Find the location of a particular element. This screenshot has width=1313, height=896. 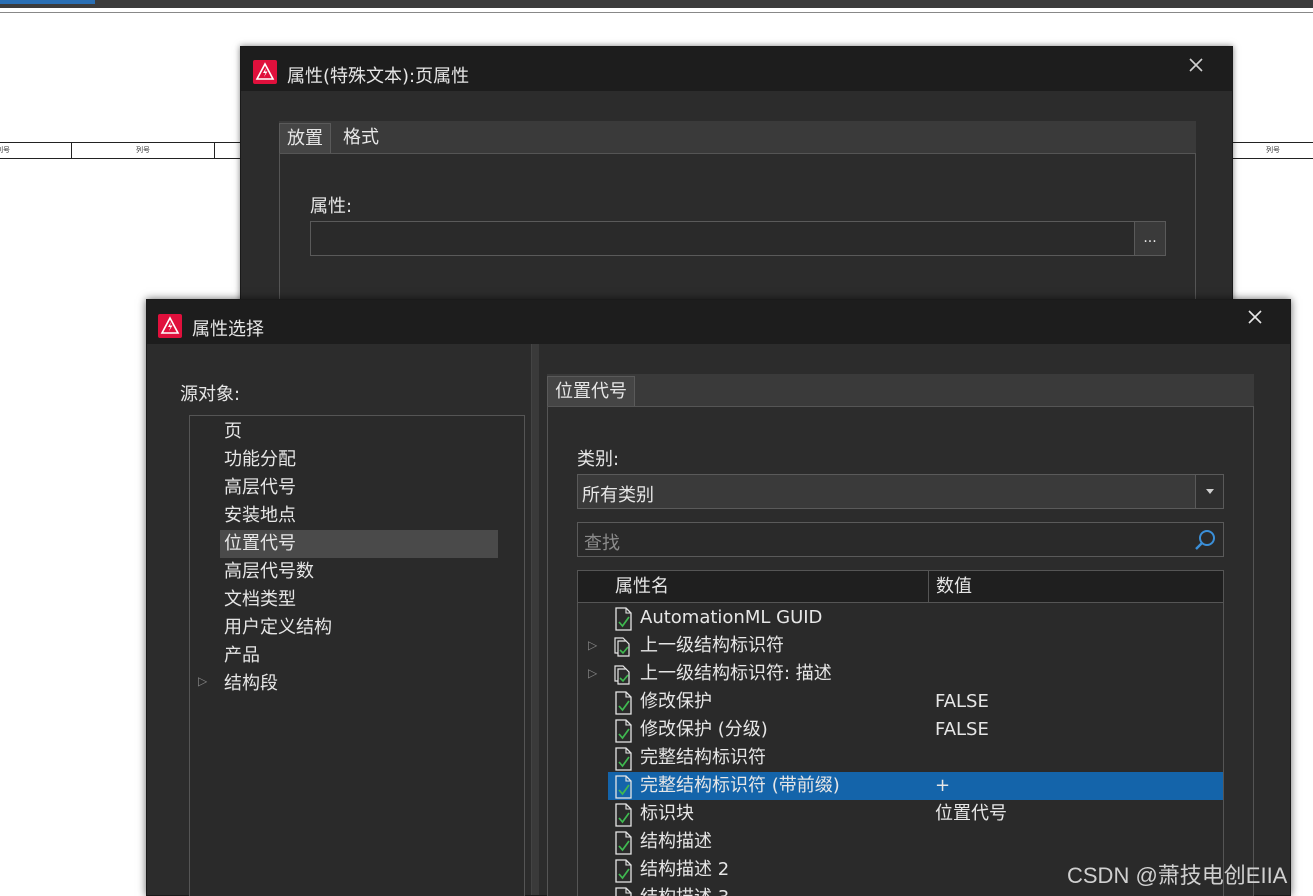

tab-strip: 位置代号 is located at coordinates (900, 390).